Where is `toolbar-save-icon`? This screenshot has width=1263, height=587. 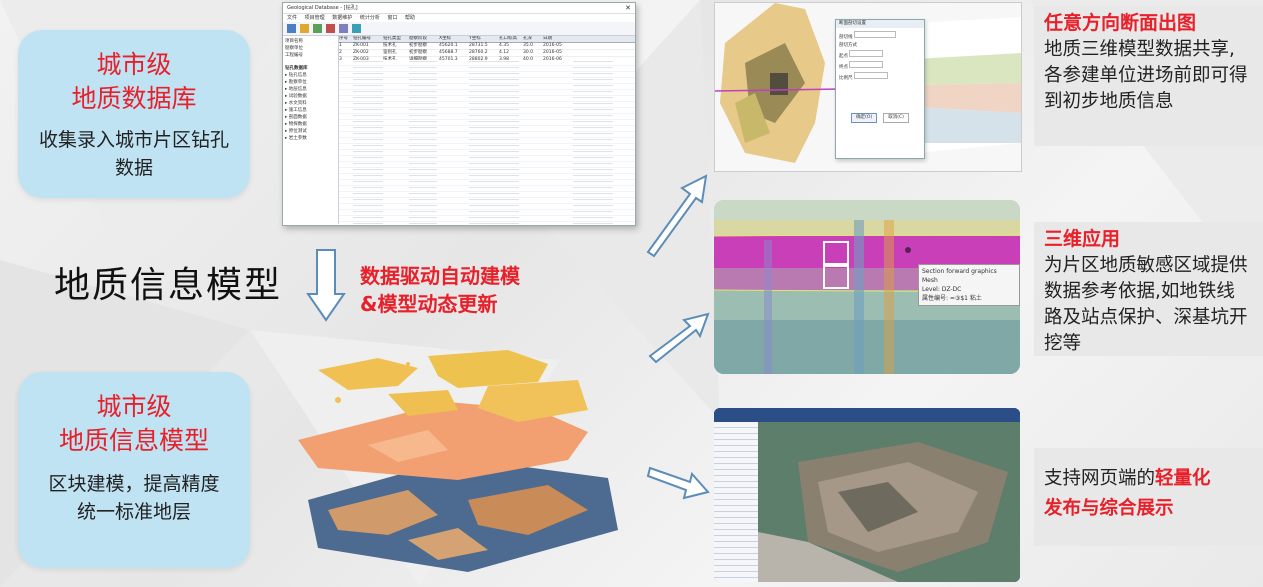 toolbar-save-icon is located at coordinates (291, 28).